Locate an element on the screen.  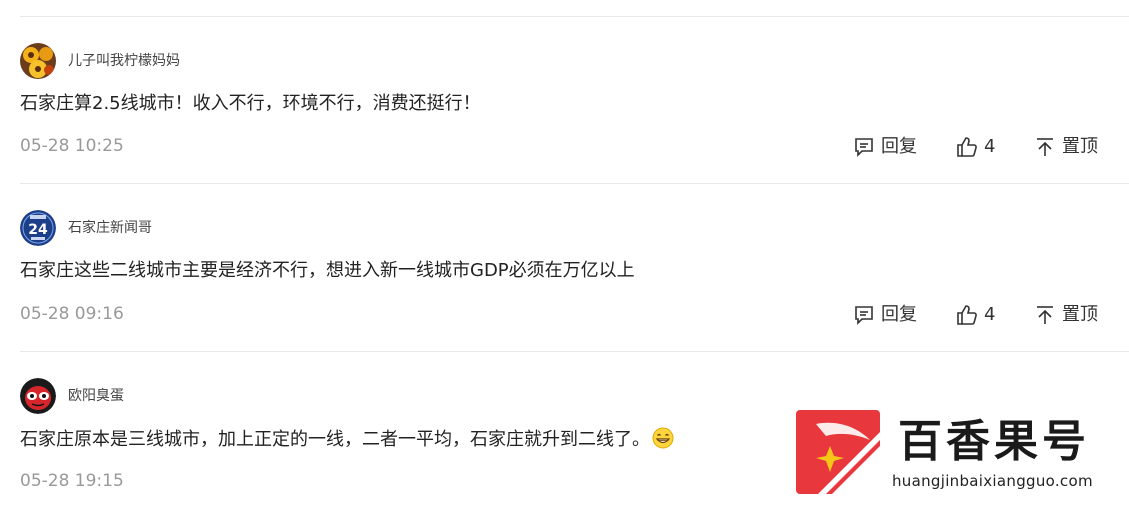
watermark-title: 百香果号 is located at coordinates (994, 441).